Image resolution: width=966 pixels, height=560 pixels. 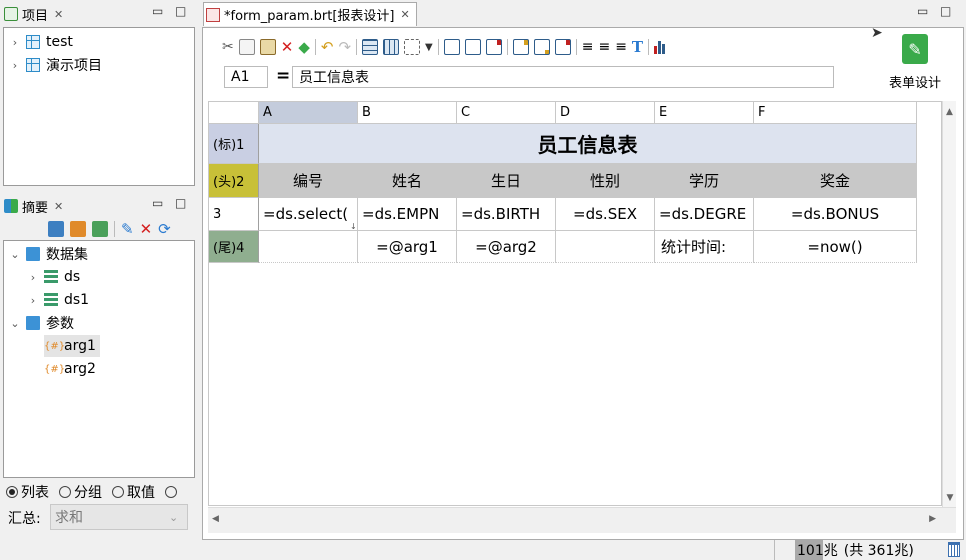 What do you see at coordinates (33, 206) in the screenshot?
I see `summary-tab: 摘要 ✕` at bounding box center [33, 206].